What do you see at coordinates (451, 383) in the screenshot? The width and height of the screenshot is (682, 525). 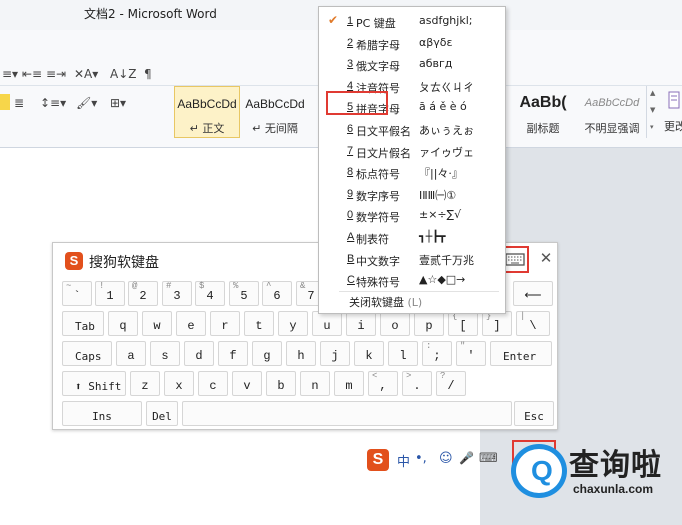 I see `key-char: ? /` at bounding box center [451, 383].